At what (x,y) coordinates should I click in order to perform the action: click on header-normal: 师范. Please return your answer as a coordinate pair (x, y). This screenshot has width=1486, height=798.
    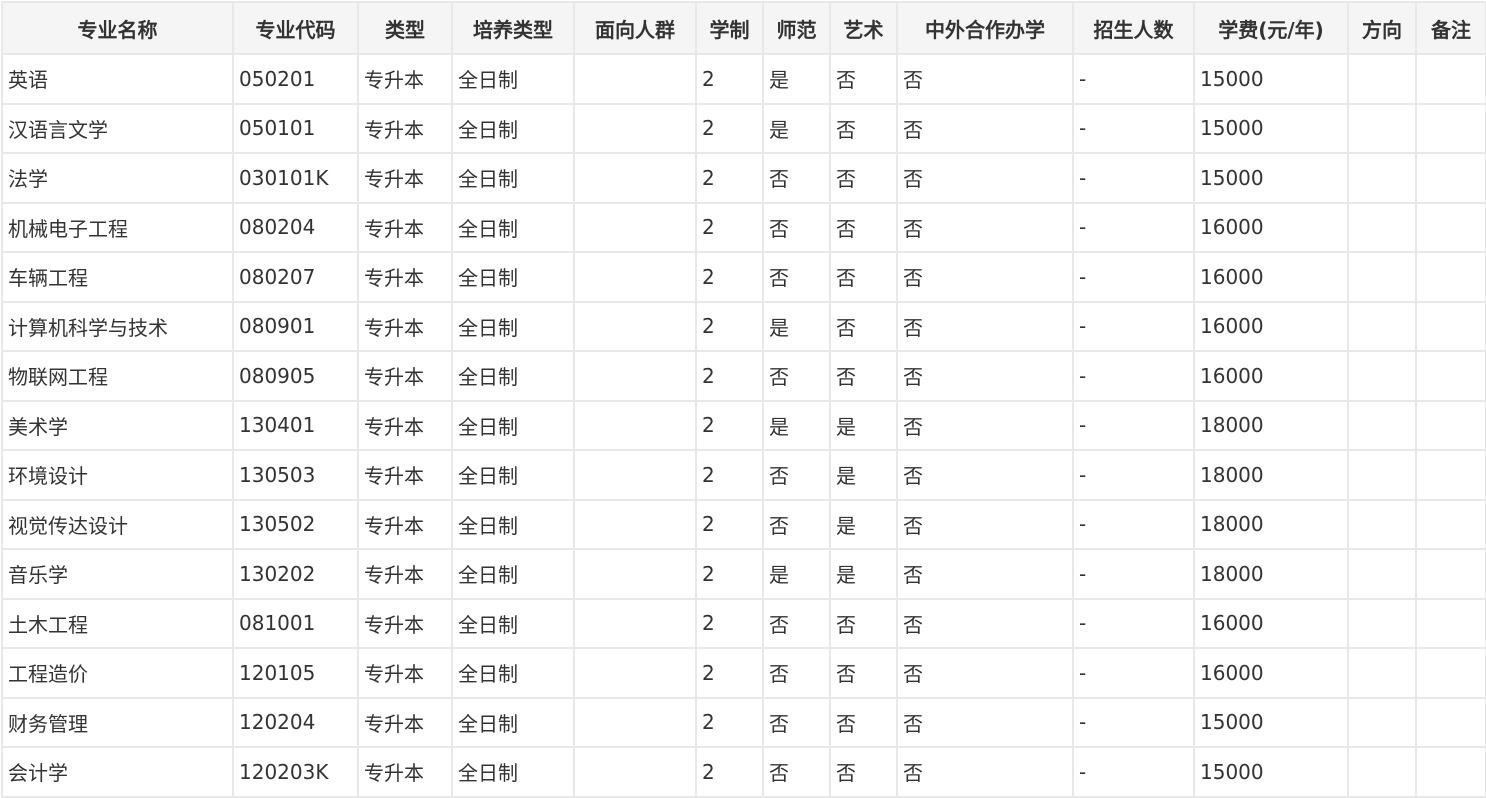
    Looking at the image, I should click on (796, 28).